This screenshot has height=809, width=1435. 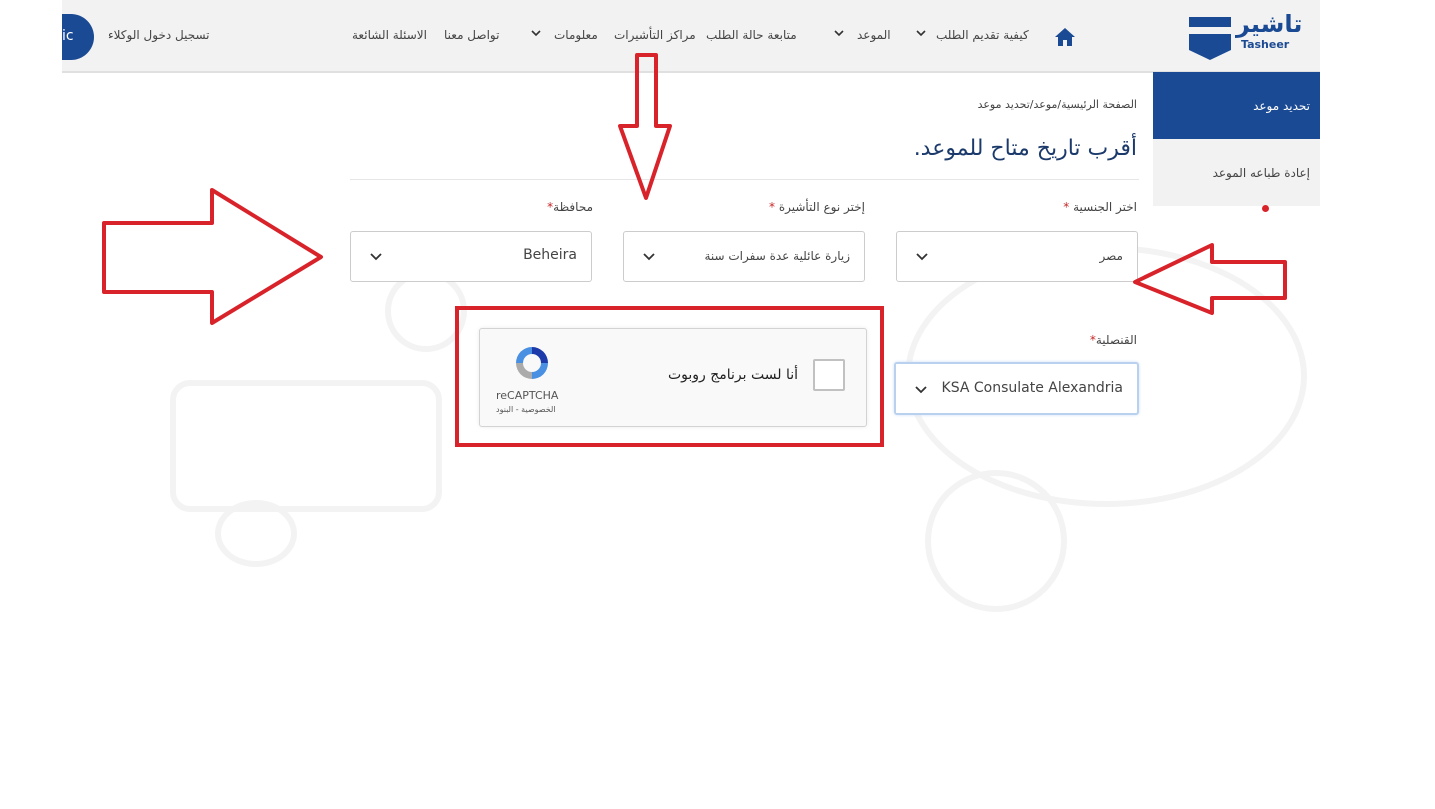 I want to click on nav-visa-centers: مراكز التأشيرات, so click(x=655, y=35).